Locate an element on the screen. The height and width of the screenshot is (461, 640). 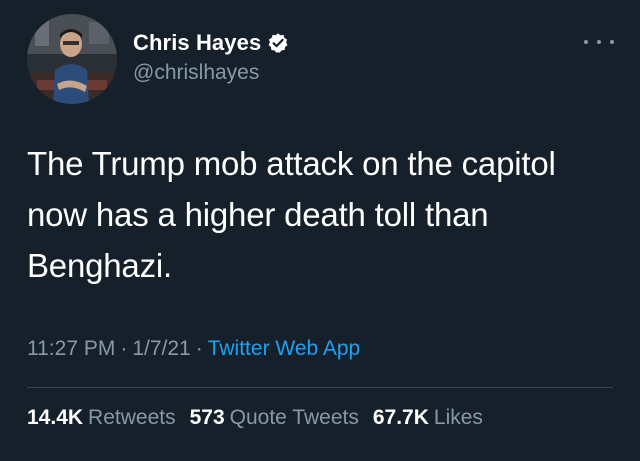
likes-label: Likes is located at coordinates (458, 417).